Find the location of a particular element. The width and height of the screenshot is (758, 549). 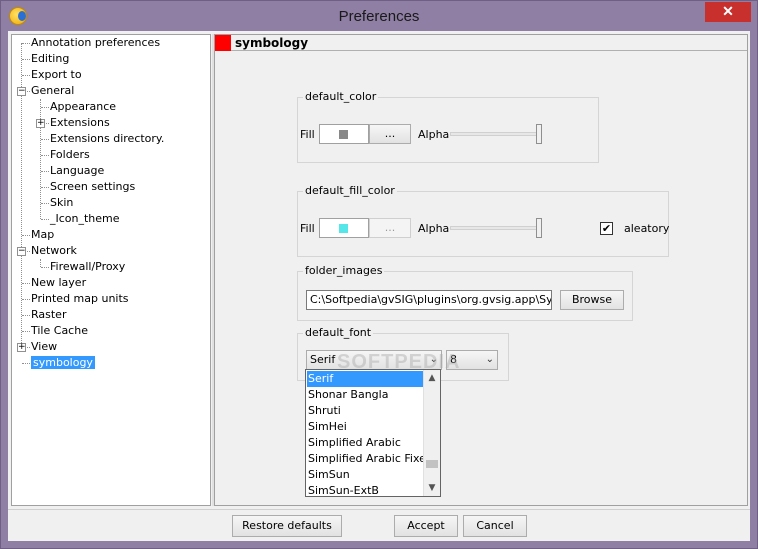

tree-item-editing: Editing is located at coordinates (50, 59).